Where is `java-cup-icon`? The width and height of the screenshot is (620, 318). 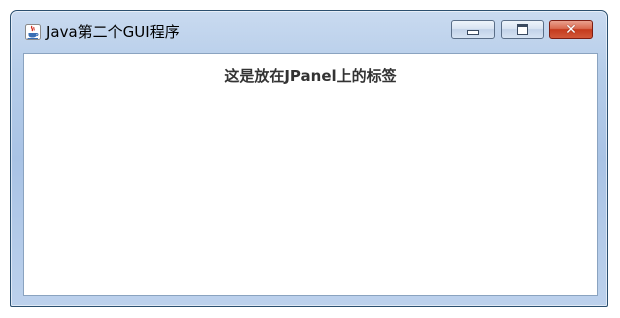
java-cup-icon is located at coordinates (33, 32).